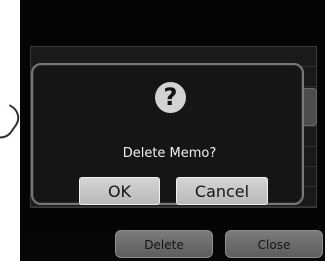 The height and width of the screenshot is (261, 325). Describe the element at coordinates (164, 244) in the screenshot. I see `delete-button: Delete` at that location.